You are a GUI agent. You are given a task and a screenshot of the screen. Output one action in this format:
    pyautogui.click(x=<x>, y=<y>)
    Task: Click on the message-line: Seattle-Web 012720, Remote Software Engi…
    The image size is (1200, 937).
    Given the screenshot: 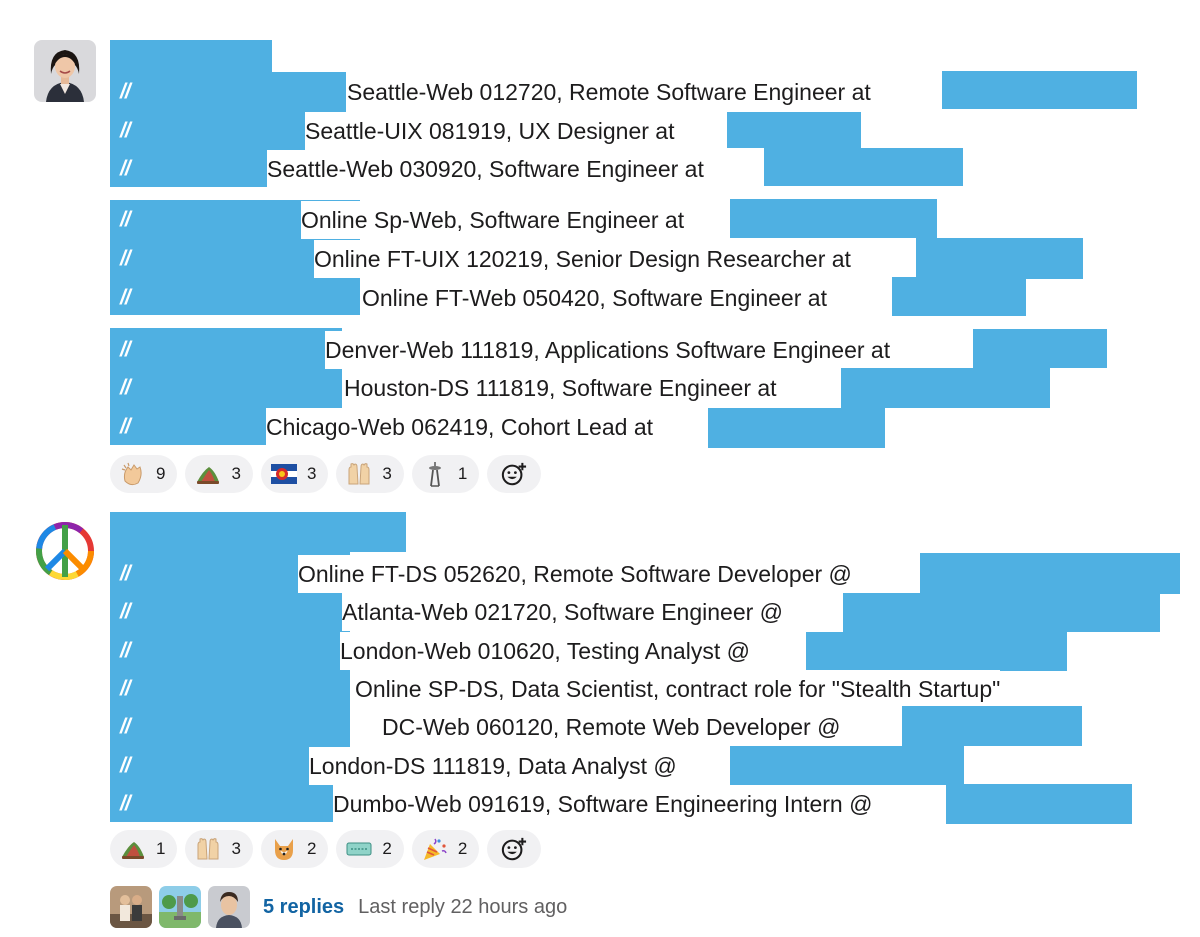 What is the action you would take?
    pyautogui.click(x=609, y=92)
    